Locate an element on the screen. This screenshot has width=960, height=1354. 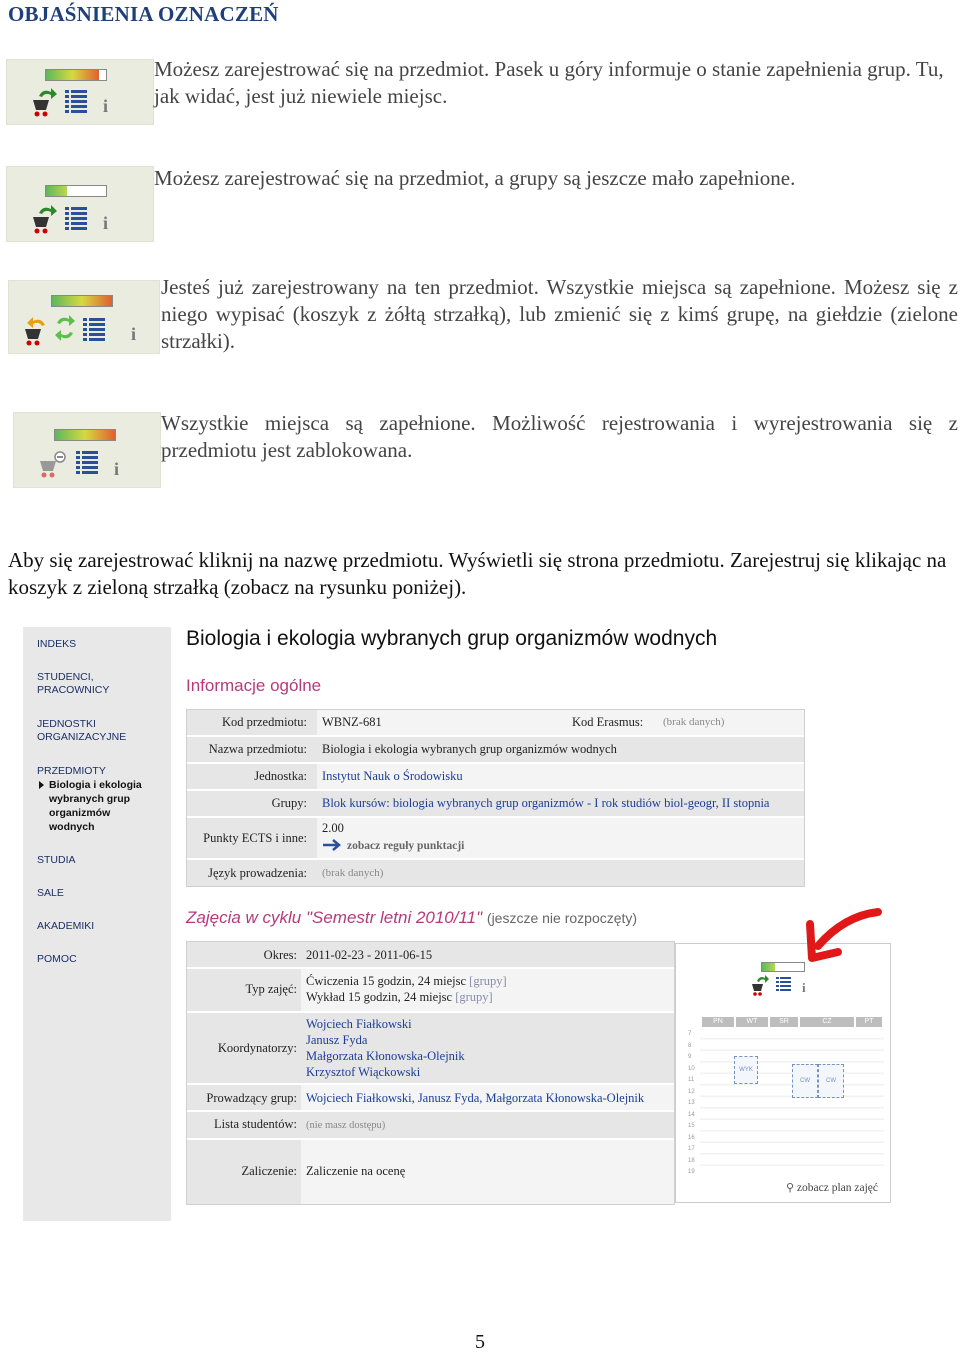
hour-label: 7 is located at coordinates (690, 1034).